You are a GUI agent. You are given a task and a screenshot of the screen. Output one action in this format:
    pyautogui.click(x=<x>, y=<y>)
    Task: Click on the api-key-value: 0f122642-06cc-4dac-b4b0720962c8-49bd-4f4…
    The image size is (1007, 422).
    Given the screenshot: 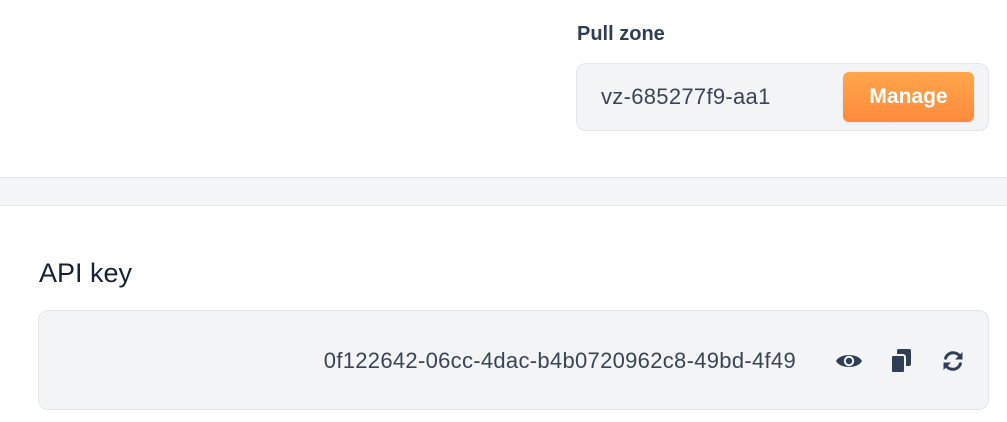 What is the action you would take?
    pyautogui.click(x=559, y=360)
    